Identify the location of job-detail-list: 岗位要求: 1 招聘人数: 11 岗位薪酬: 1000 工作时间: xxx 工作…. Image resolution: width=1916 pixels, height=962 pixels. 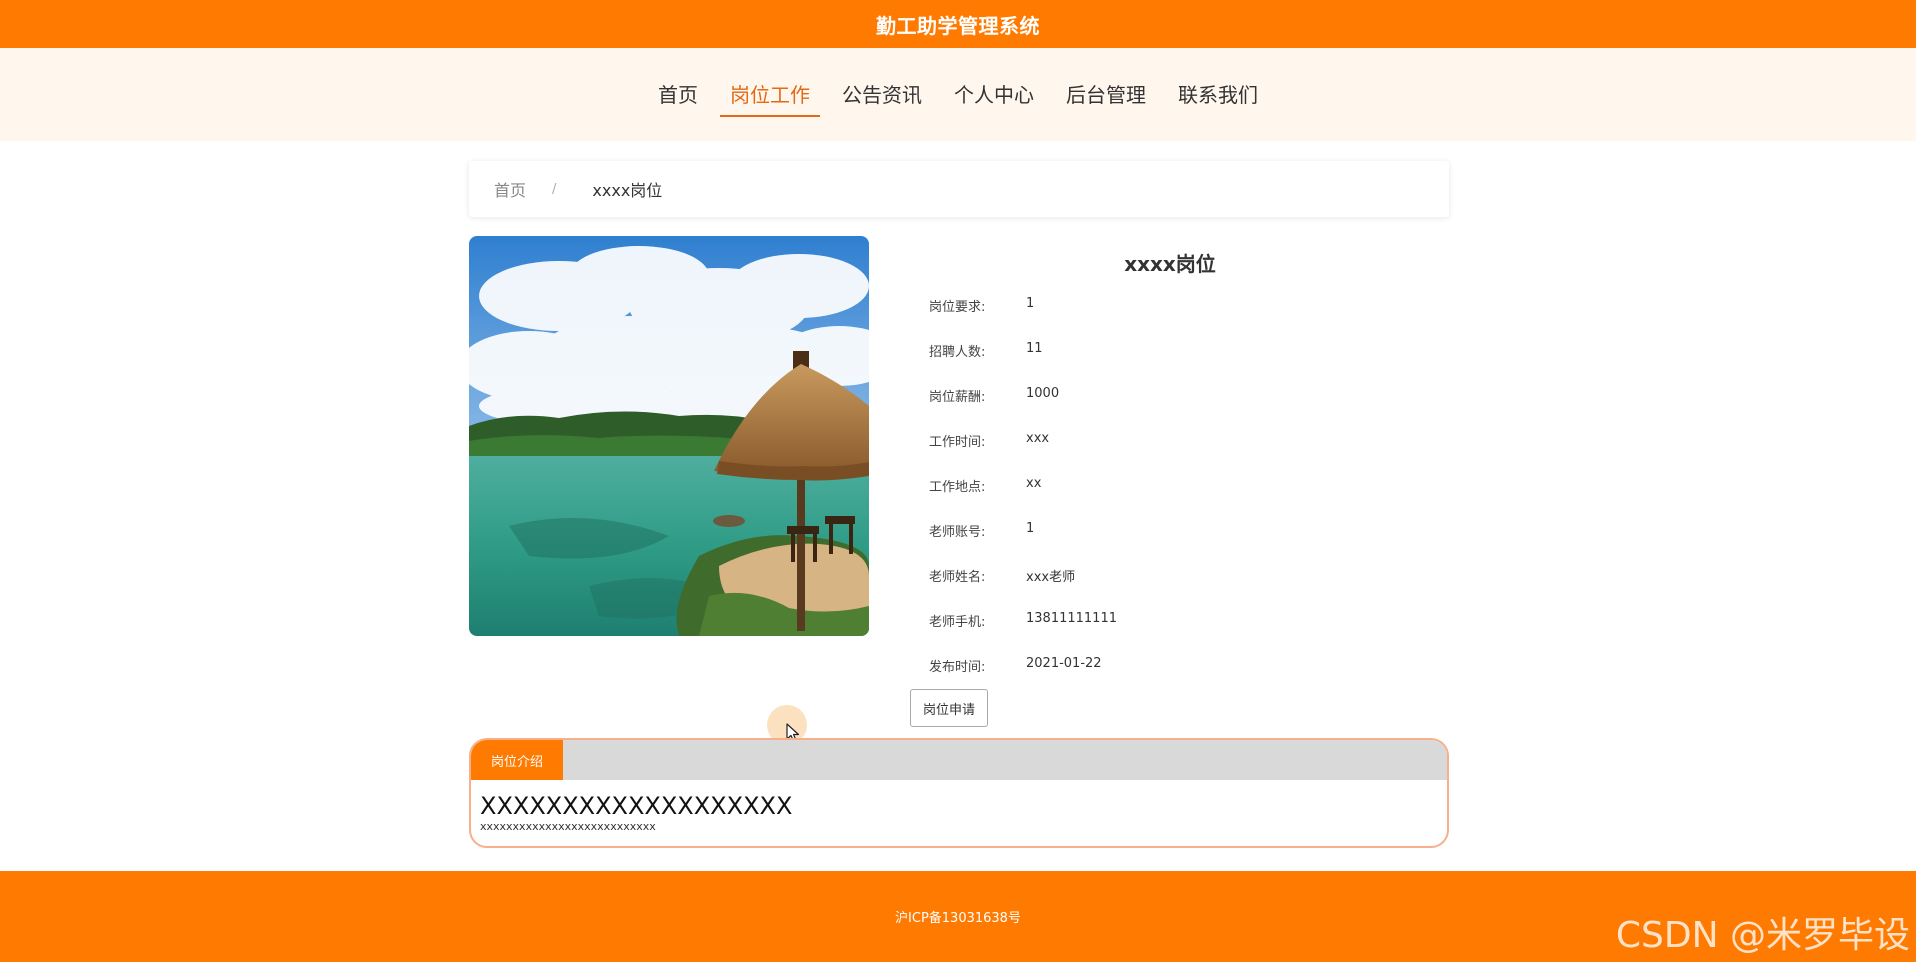
(1023, 498).